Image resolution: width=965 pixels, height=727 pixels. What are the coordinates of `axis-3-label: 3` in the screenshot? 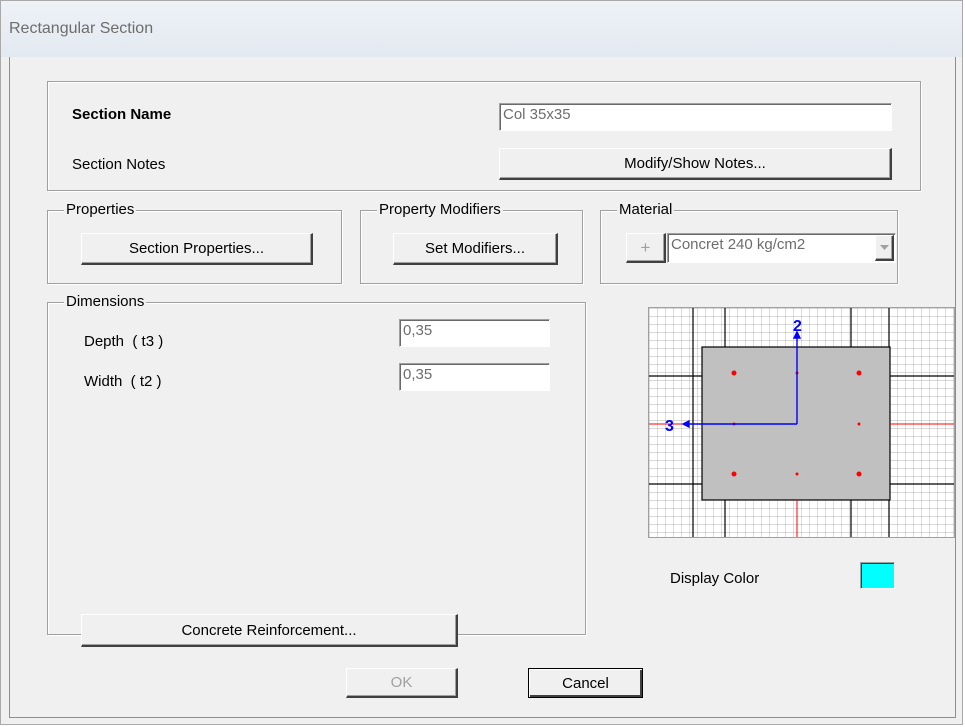 It's located at (669, 426).